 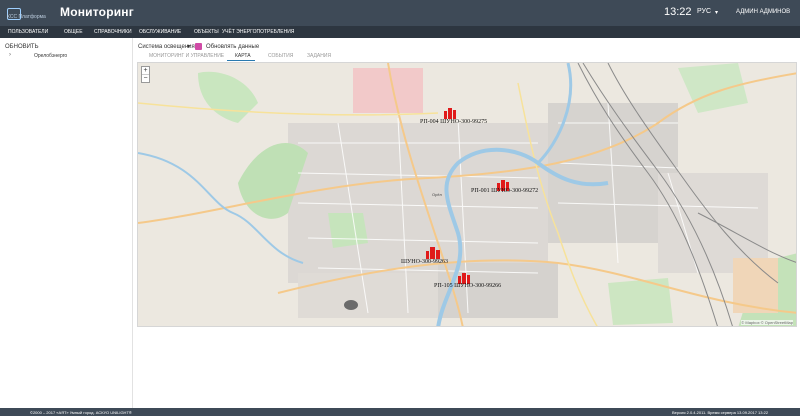 What do you see at coordinates (437, 194) in the screenshot?
I see `map-place-label: Орёл` at bounding box center [437, 194].